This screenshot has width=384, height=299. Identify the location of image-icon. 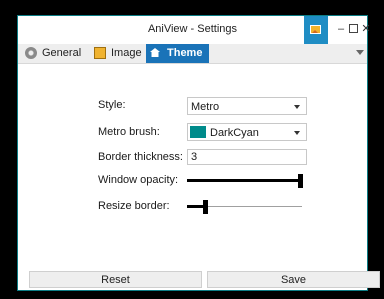
(100, 53).